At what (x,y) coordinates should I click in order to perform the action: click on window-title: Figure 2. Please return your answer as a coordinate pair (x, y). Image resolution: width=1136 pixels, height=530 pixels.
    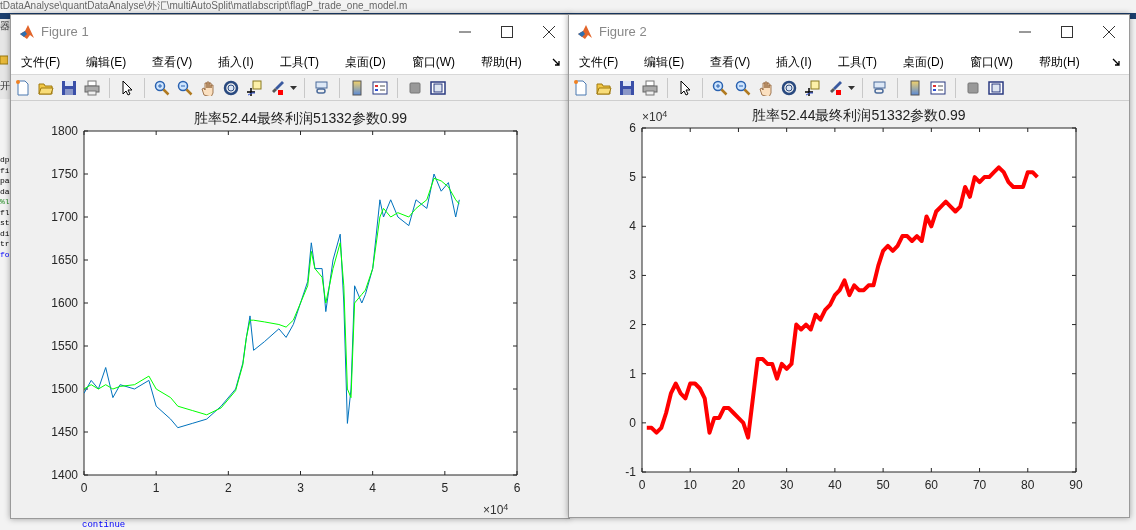
    Looking at the image, I should click on (623, 32).